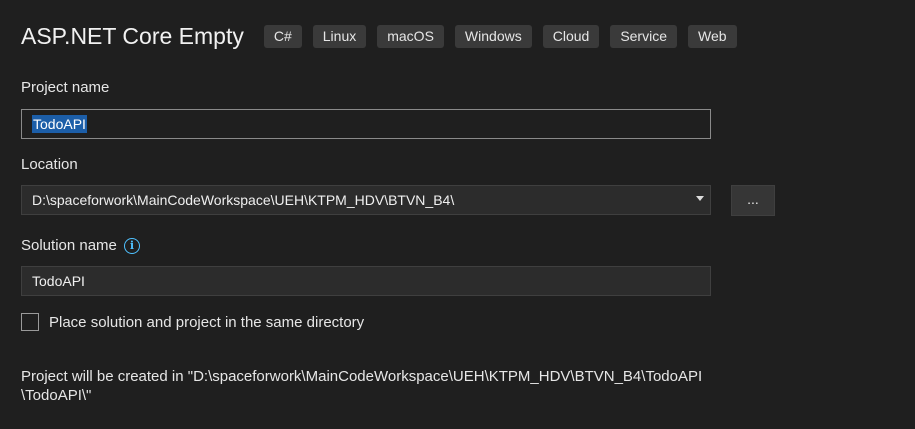  What do you see at coordinates (131, 246) in the screenshot?
I see `info-icon: i` at bounding box center [131, 246].